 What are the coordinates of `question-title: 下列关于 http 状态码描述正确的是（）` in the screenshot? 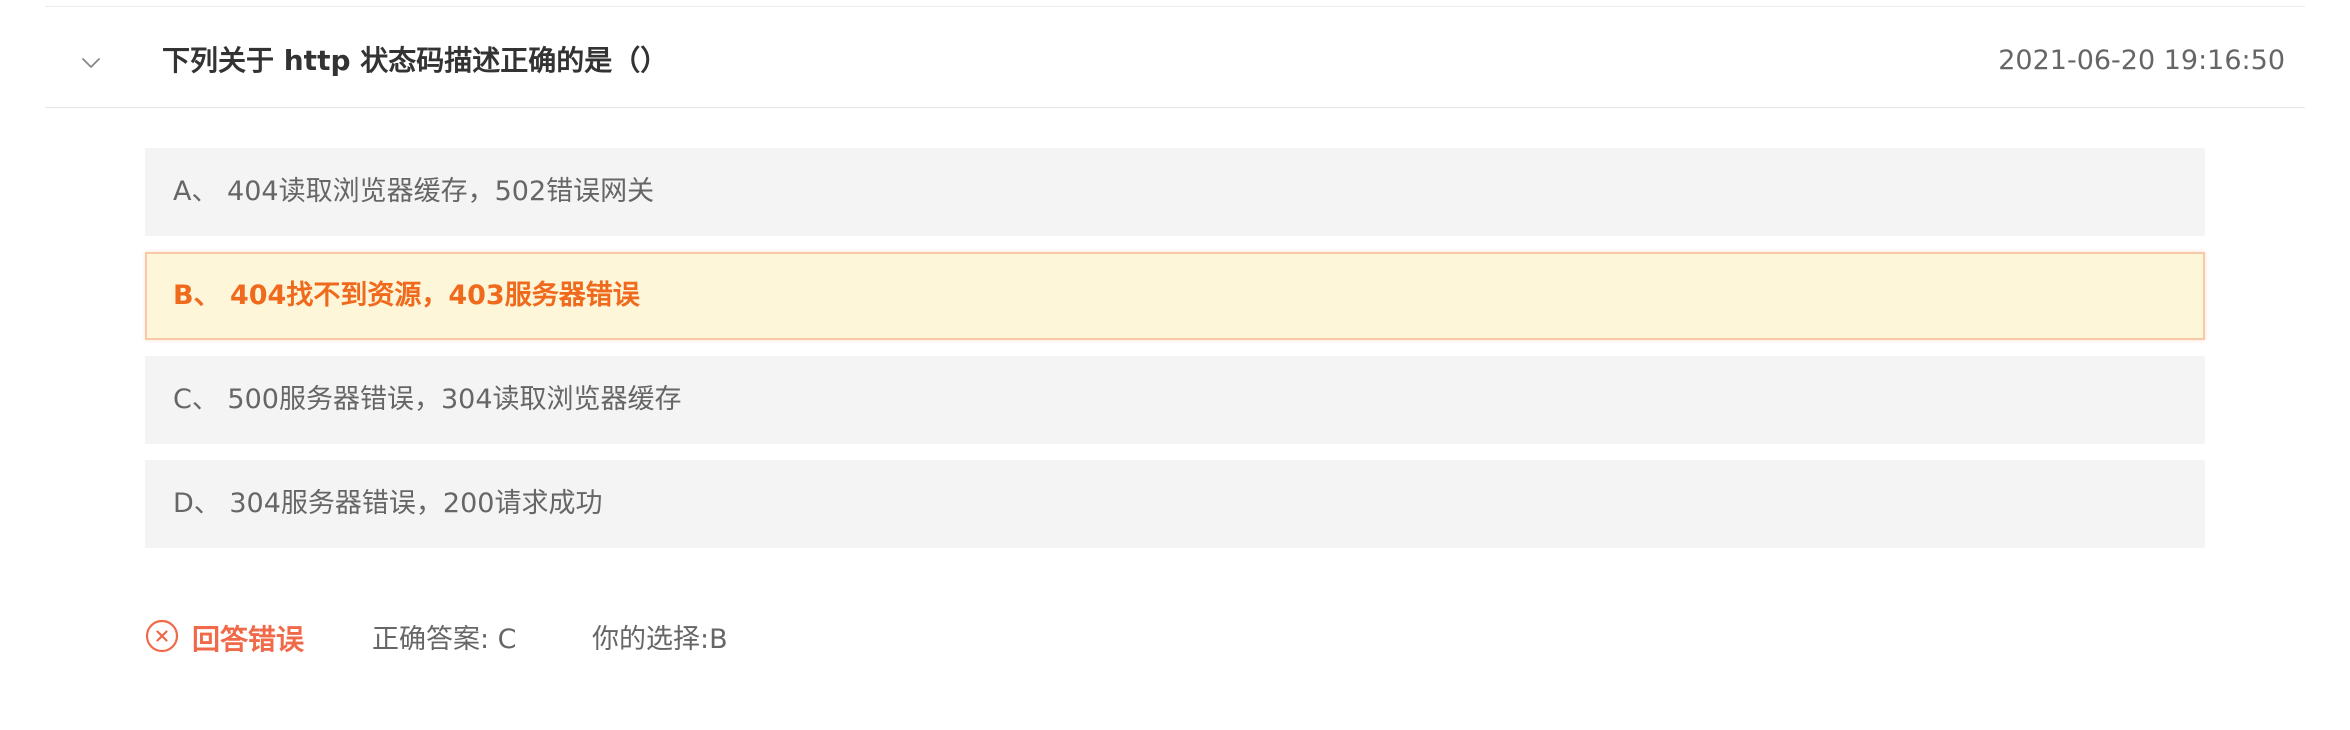 It's located at (415, 60).